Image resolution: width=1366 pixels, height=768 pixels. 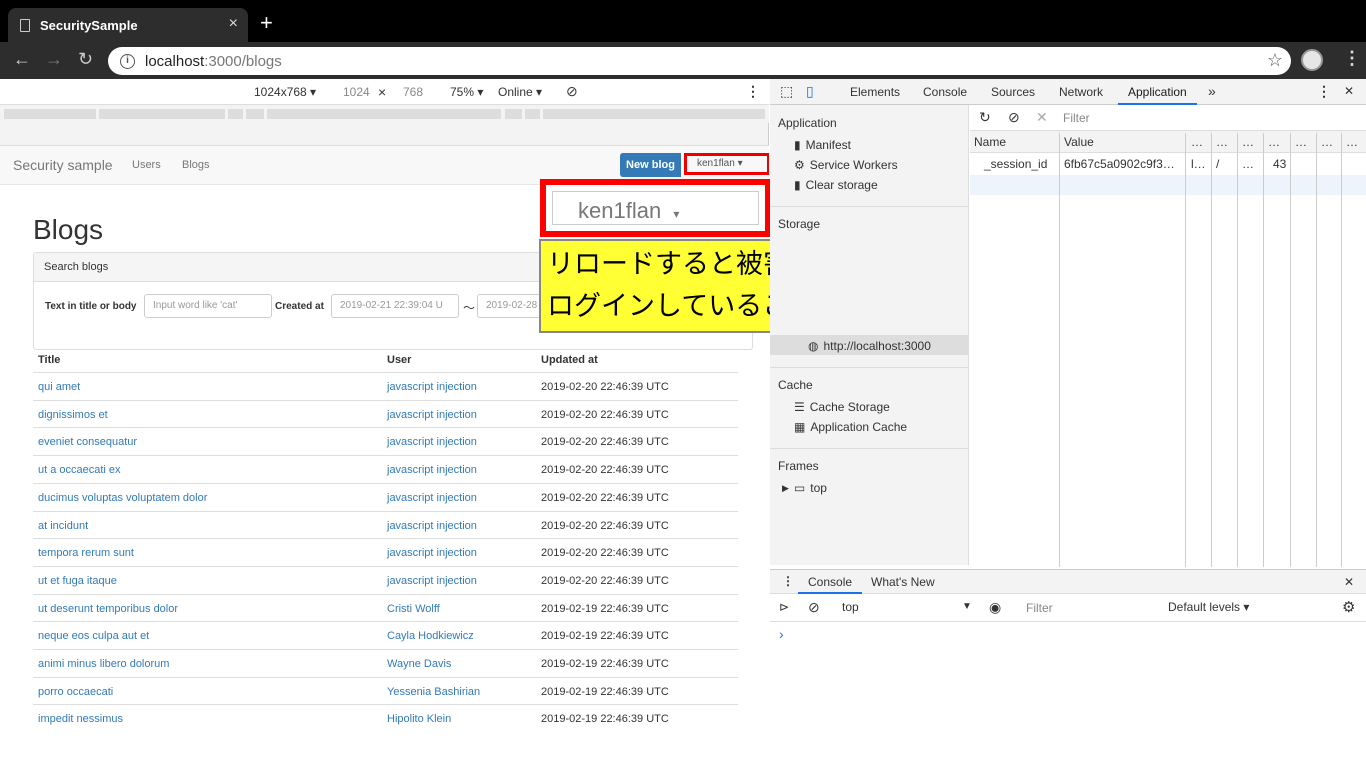 What do you see at coordinates (127, 61) in the screenshot?
I see `info-icon: i` at bounding box center [127, 61].